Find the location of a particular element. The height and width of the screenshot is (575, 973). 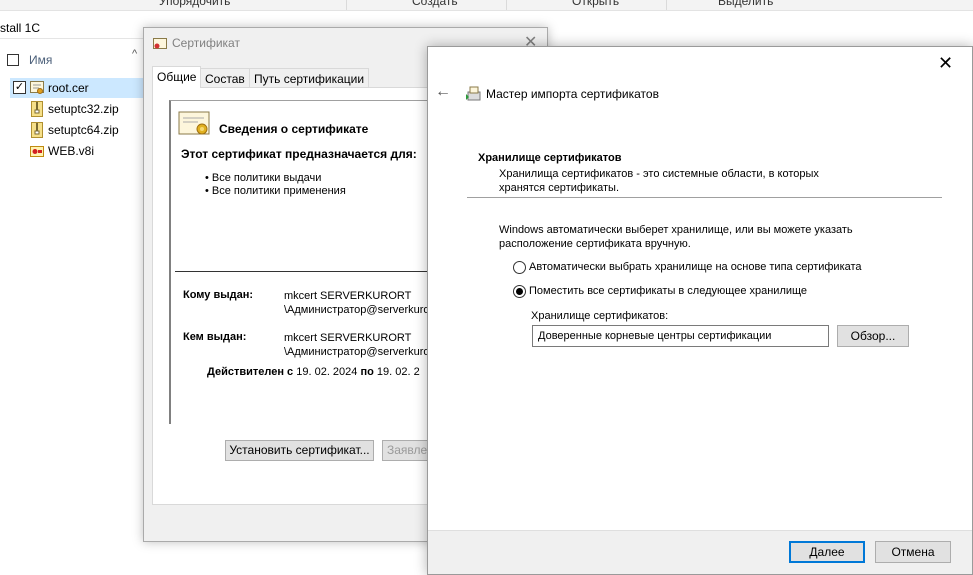

issued-by-value-line2: \Администратор@serverkuro is located at coordinates (357, 352).